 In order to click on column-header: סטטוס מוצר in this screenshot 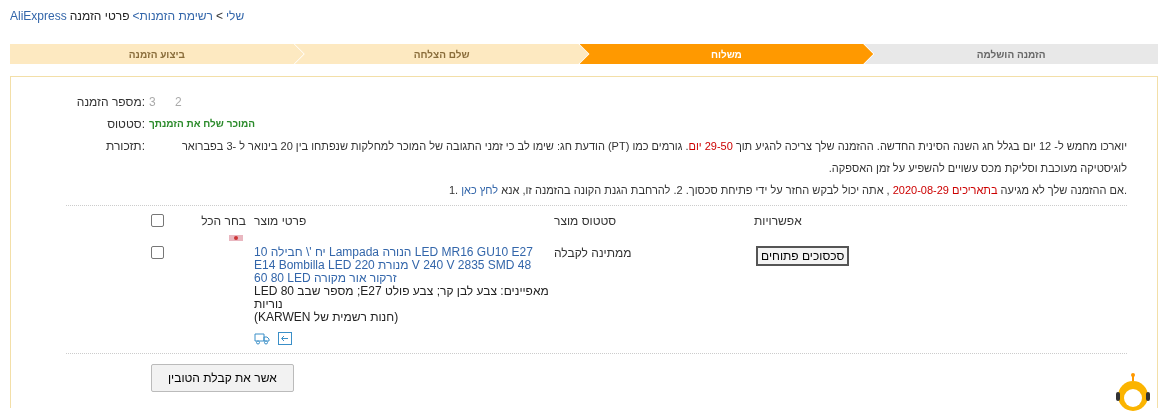, I will do `click(585, 221)`.